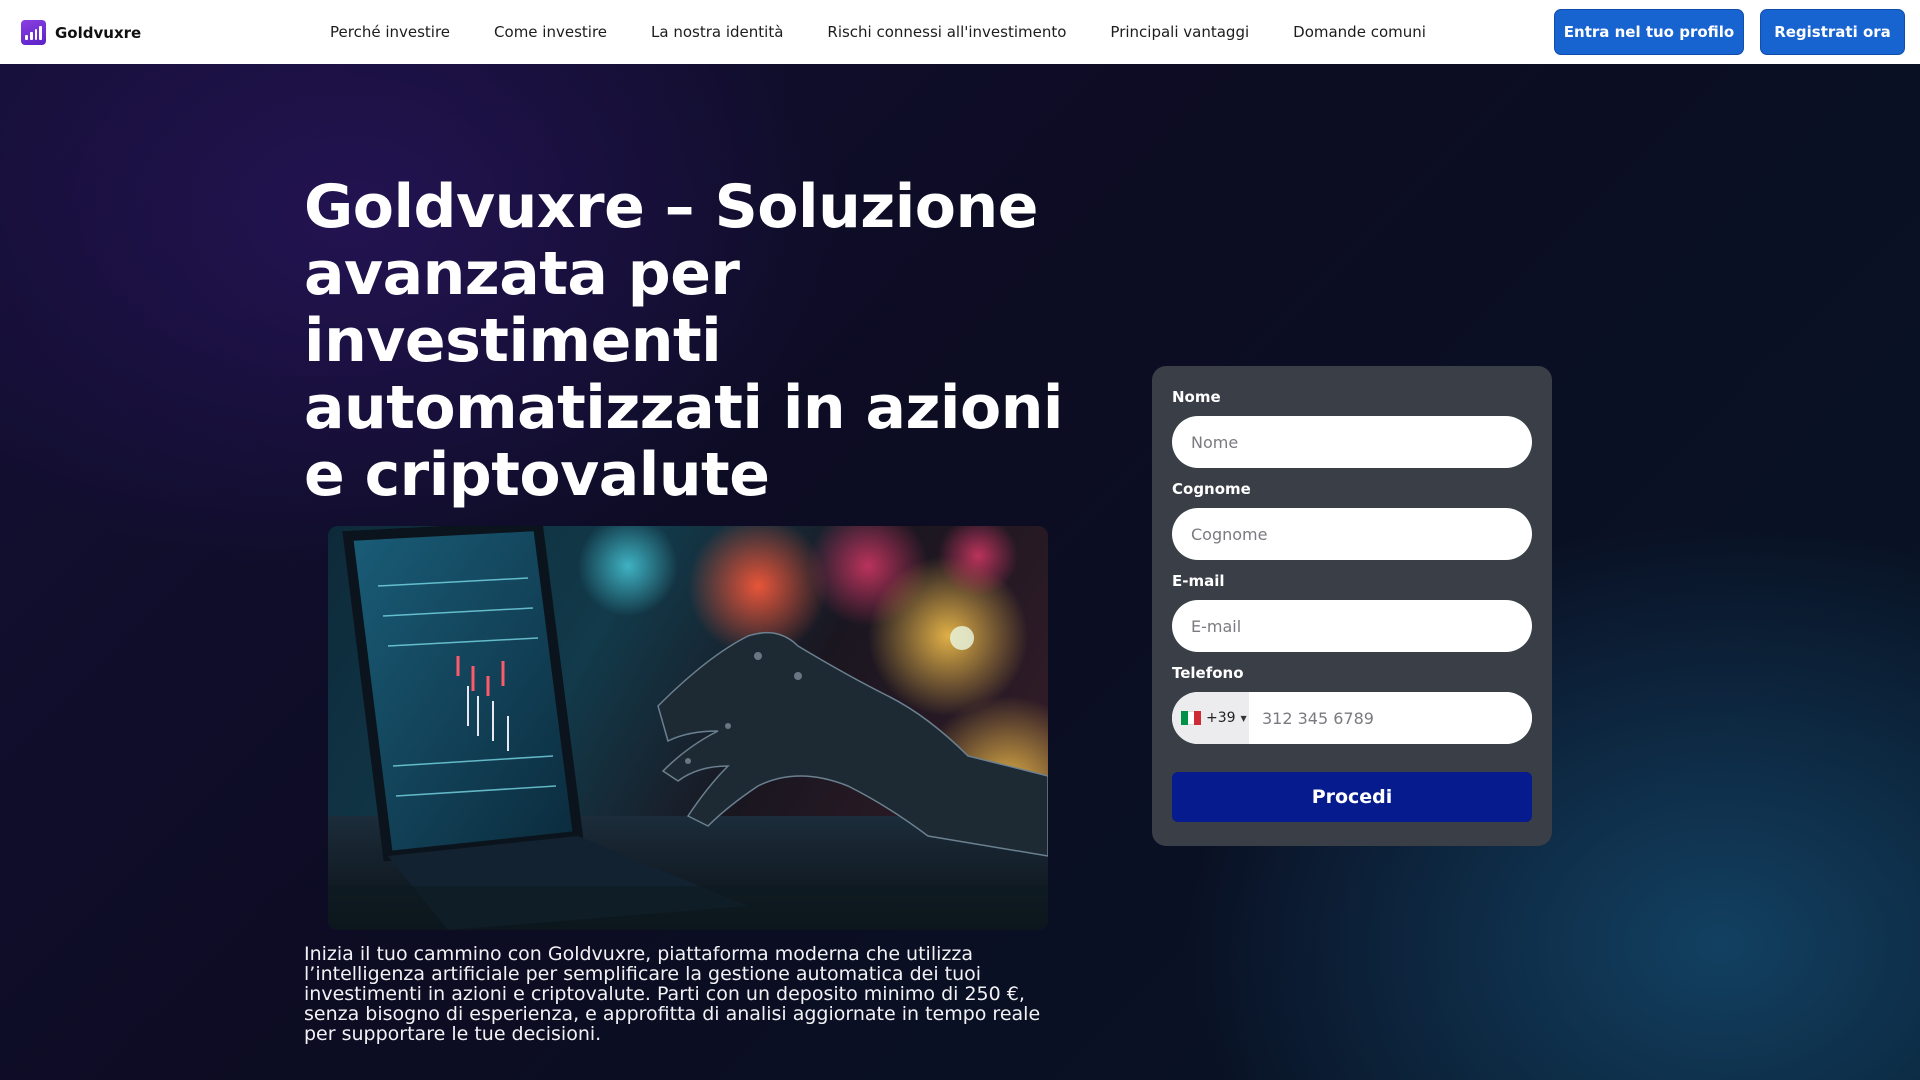  Describe the element at coordinates (1352, 534) in the screenshot. I see `last-name-input` at that location.